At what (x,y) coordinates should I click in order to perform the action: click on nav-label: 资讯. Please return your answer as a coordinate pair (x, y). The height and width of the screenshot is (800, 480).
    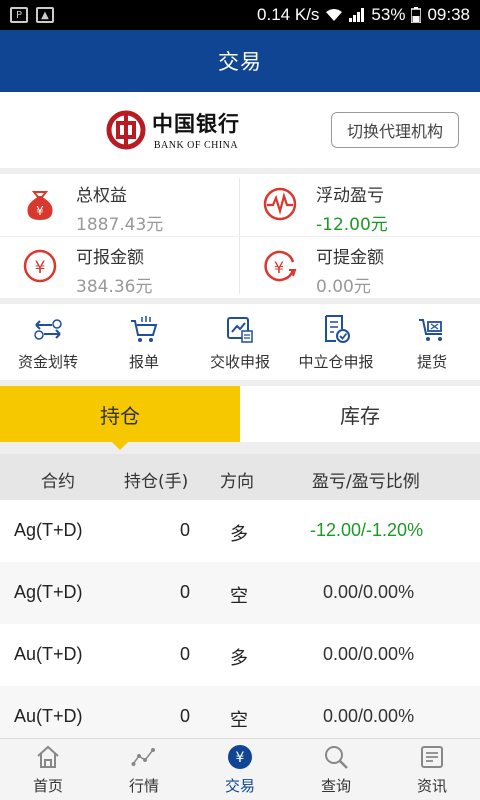
    Looking at the image, I should click on (431, 786).